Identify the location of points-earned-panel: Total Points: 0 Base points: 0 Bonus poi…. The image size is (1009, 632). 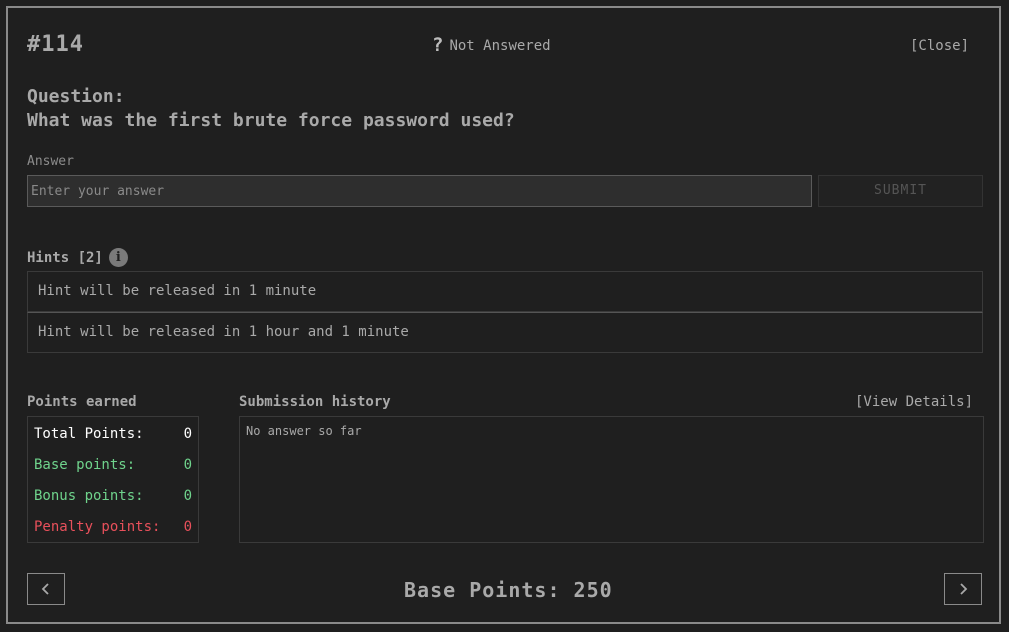
(113, 479).